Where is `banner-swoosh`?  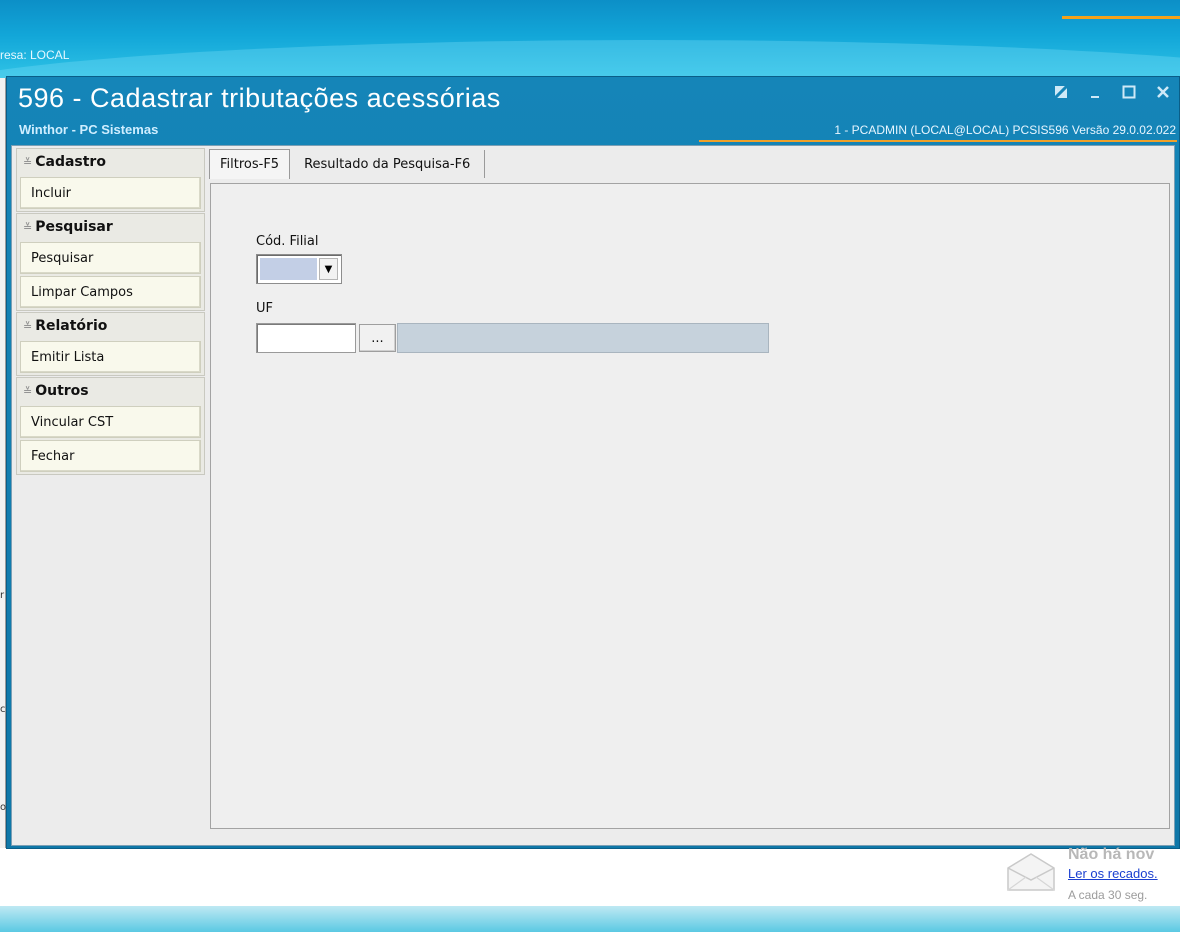 banner-swoosh is located at coordinates (590, 59).